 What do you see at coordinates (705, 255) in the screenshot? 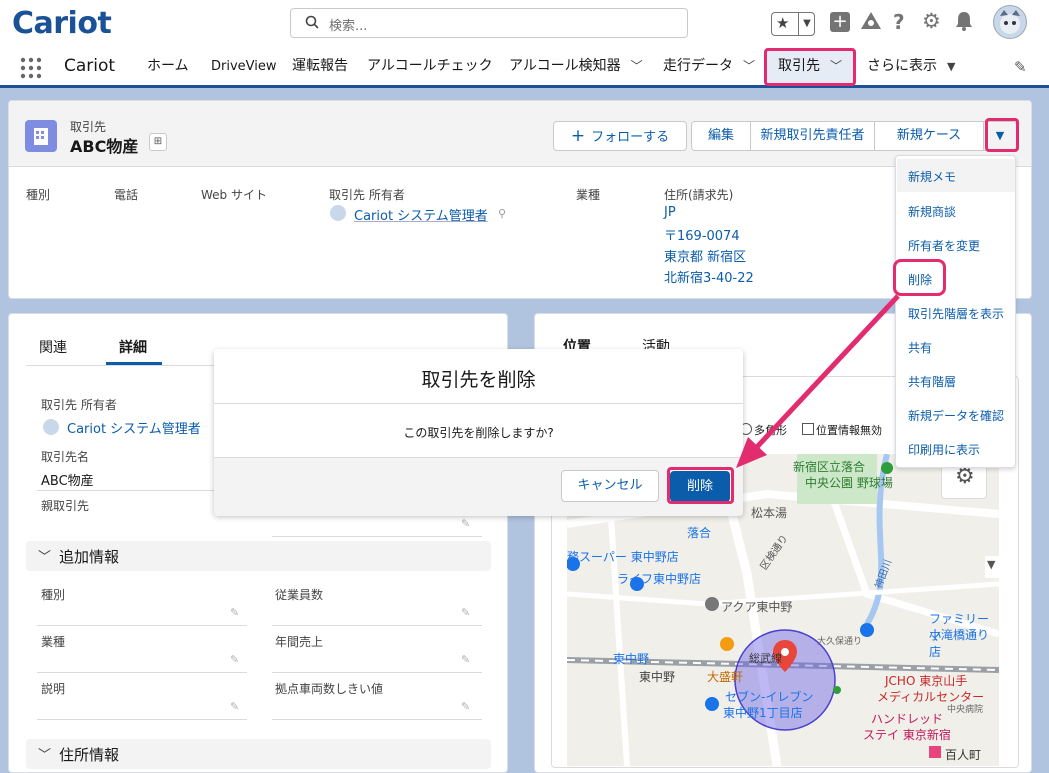
I see `address-line: 東京都 新宿区` at bounding box center [705, 255].